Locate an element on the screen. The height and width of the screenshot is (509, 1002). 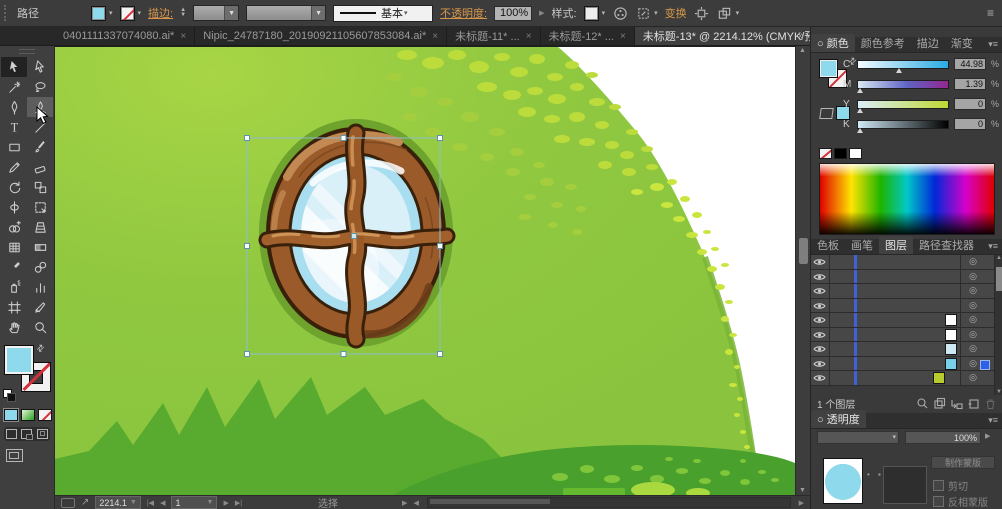
delete-layer-icon is located at coordinates (990, 403).